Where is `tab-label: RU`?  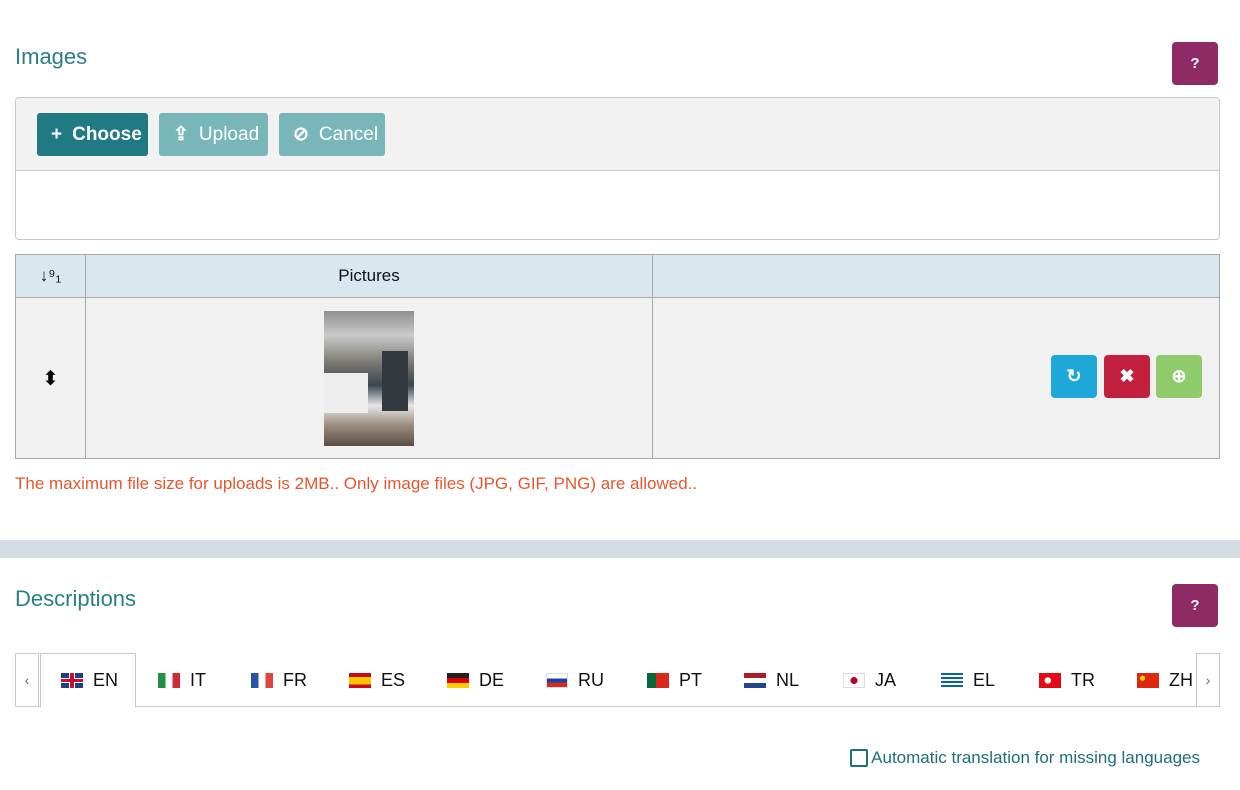 tab-label: RU is located at coordinates (591, 679).